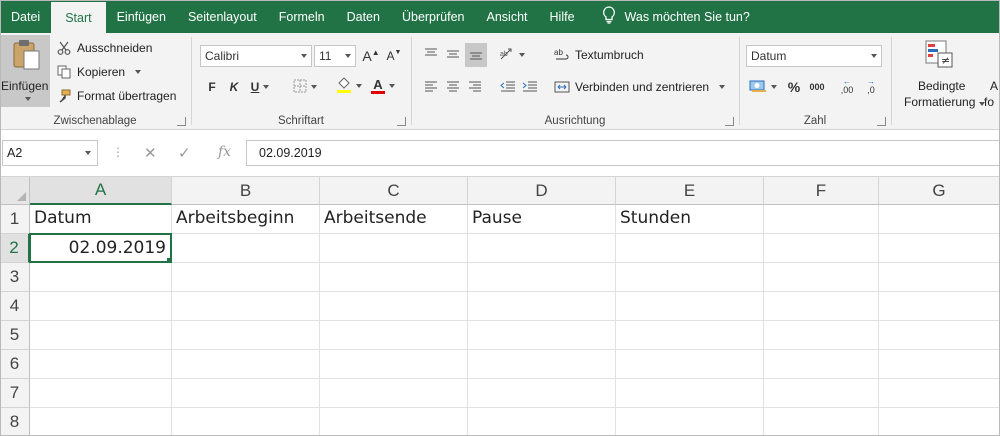  I want to click on increase-indent-button, so click(530, 87).